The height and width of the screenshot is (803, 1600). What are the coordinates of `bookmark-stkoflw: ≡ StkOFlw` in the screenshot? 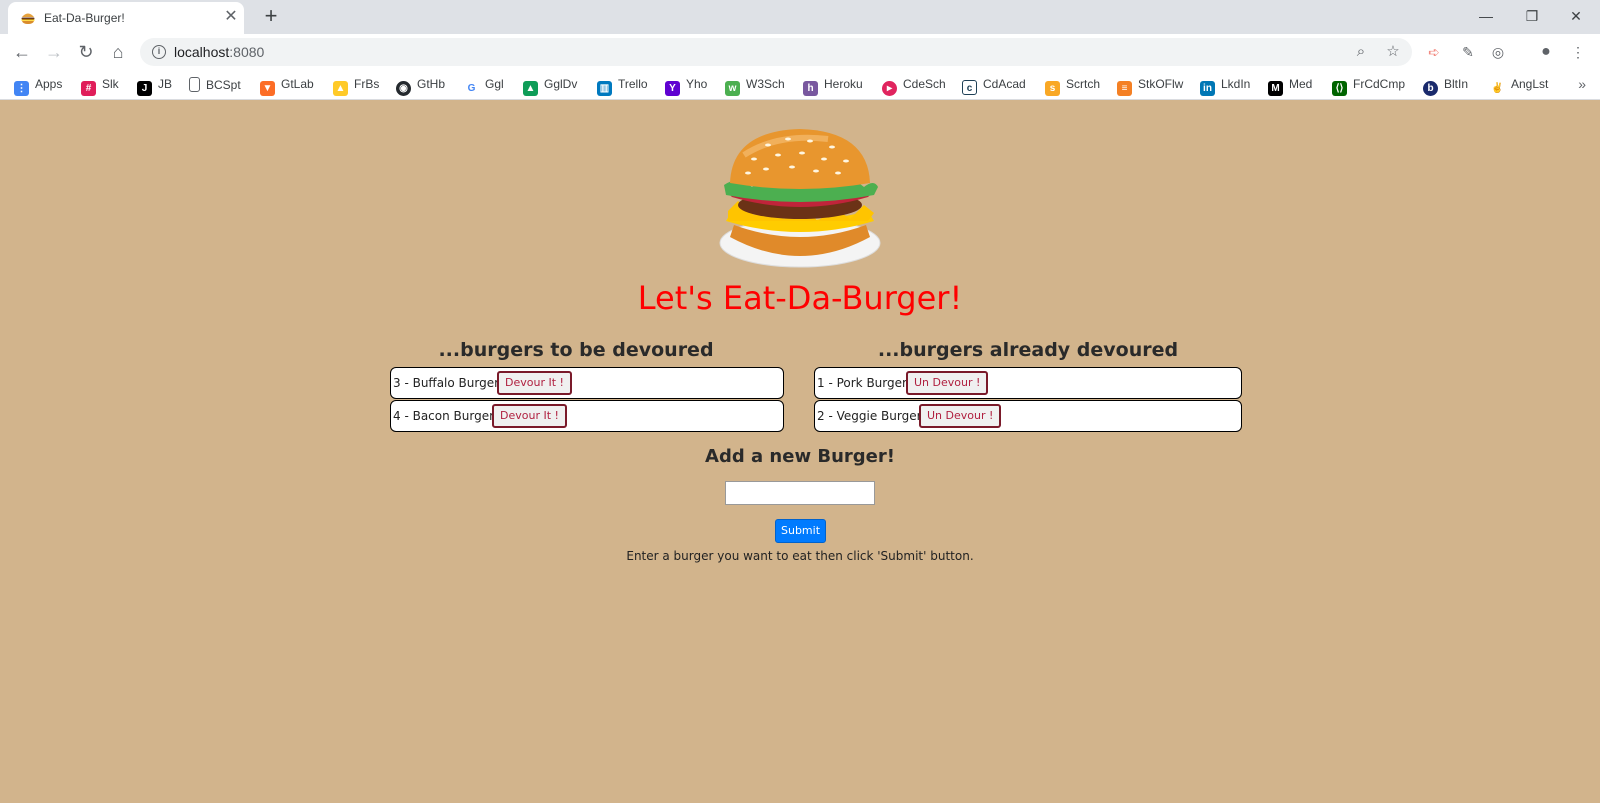 It's located at (1150, 86).